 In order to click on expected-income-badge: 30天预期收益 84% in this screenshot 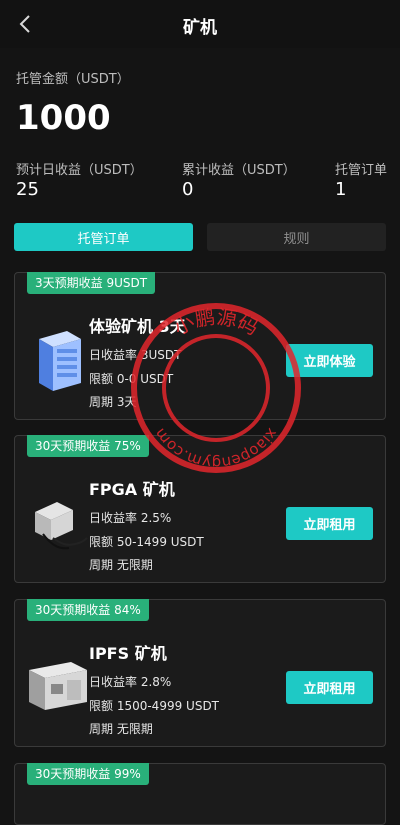, I will do `click(88, 610)`.